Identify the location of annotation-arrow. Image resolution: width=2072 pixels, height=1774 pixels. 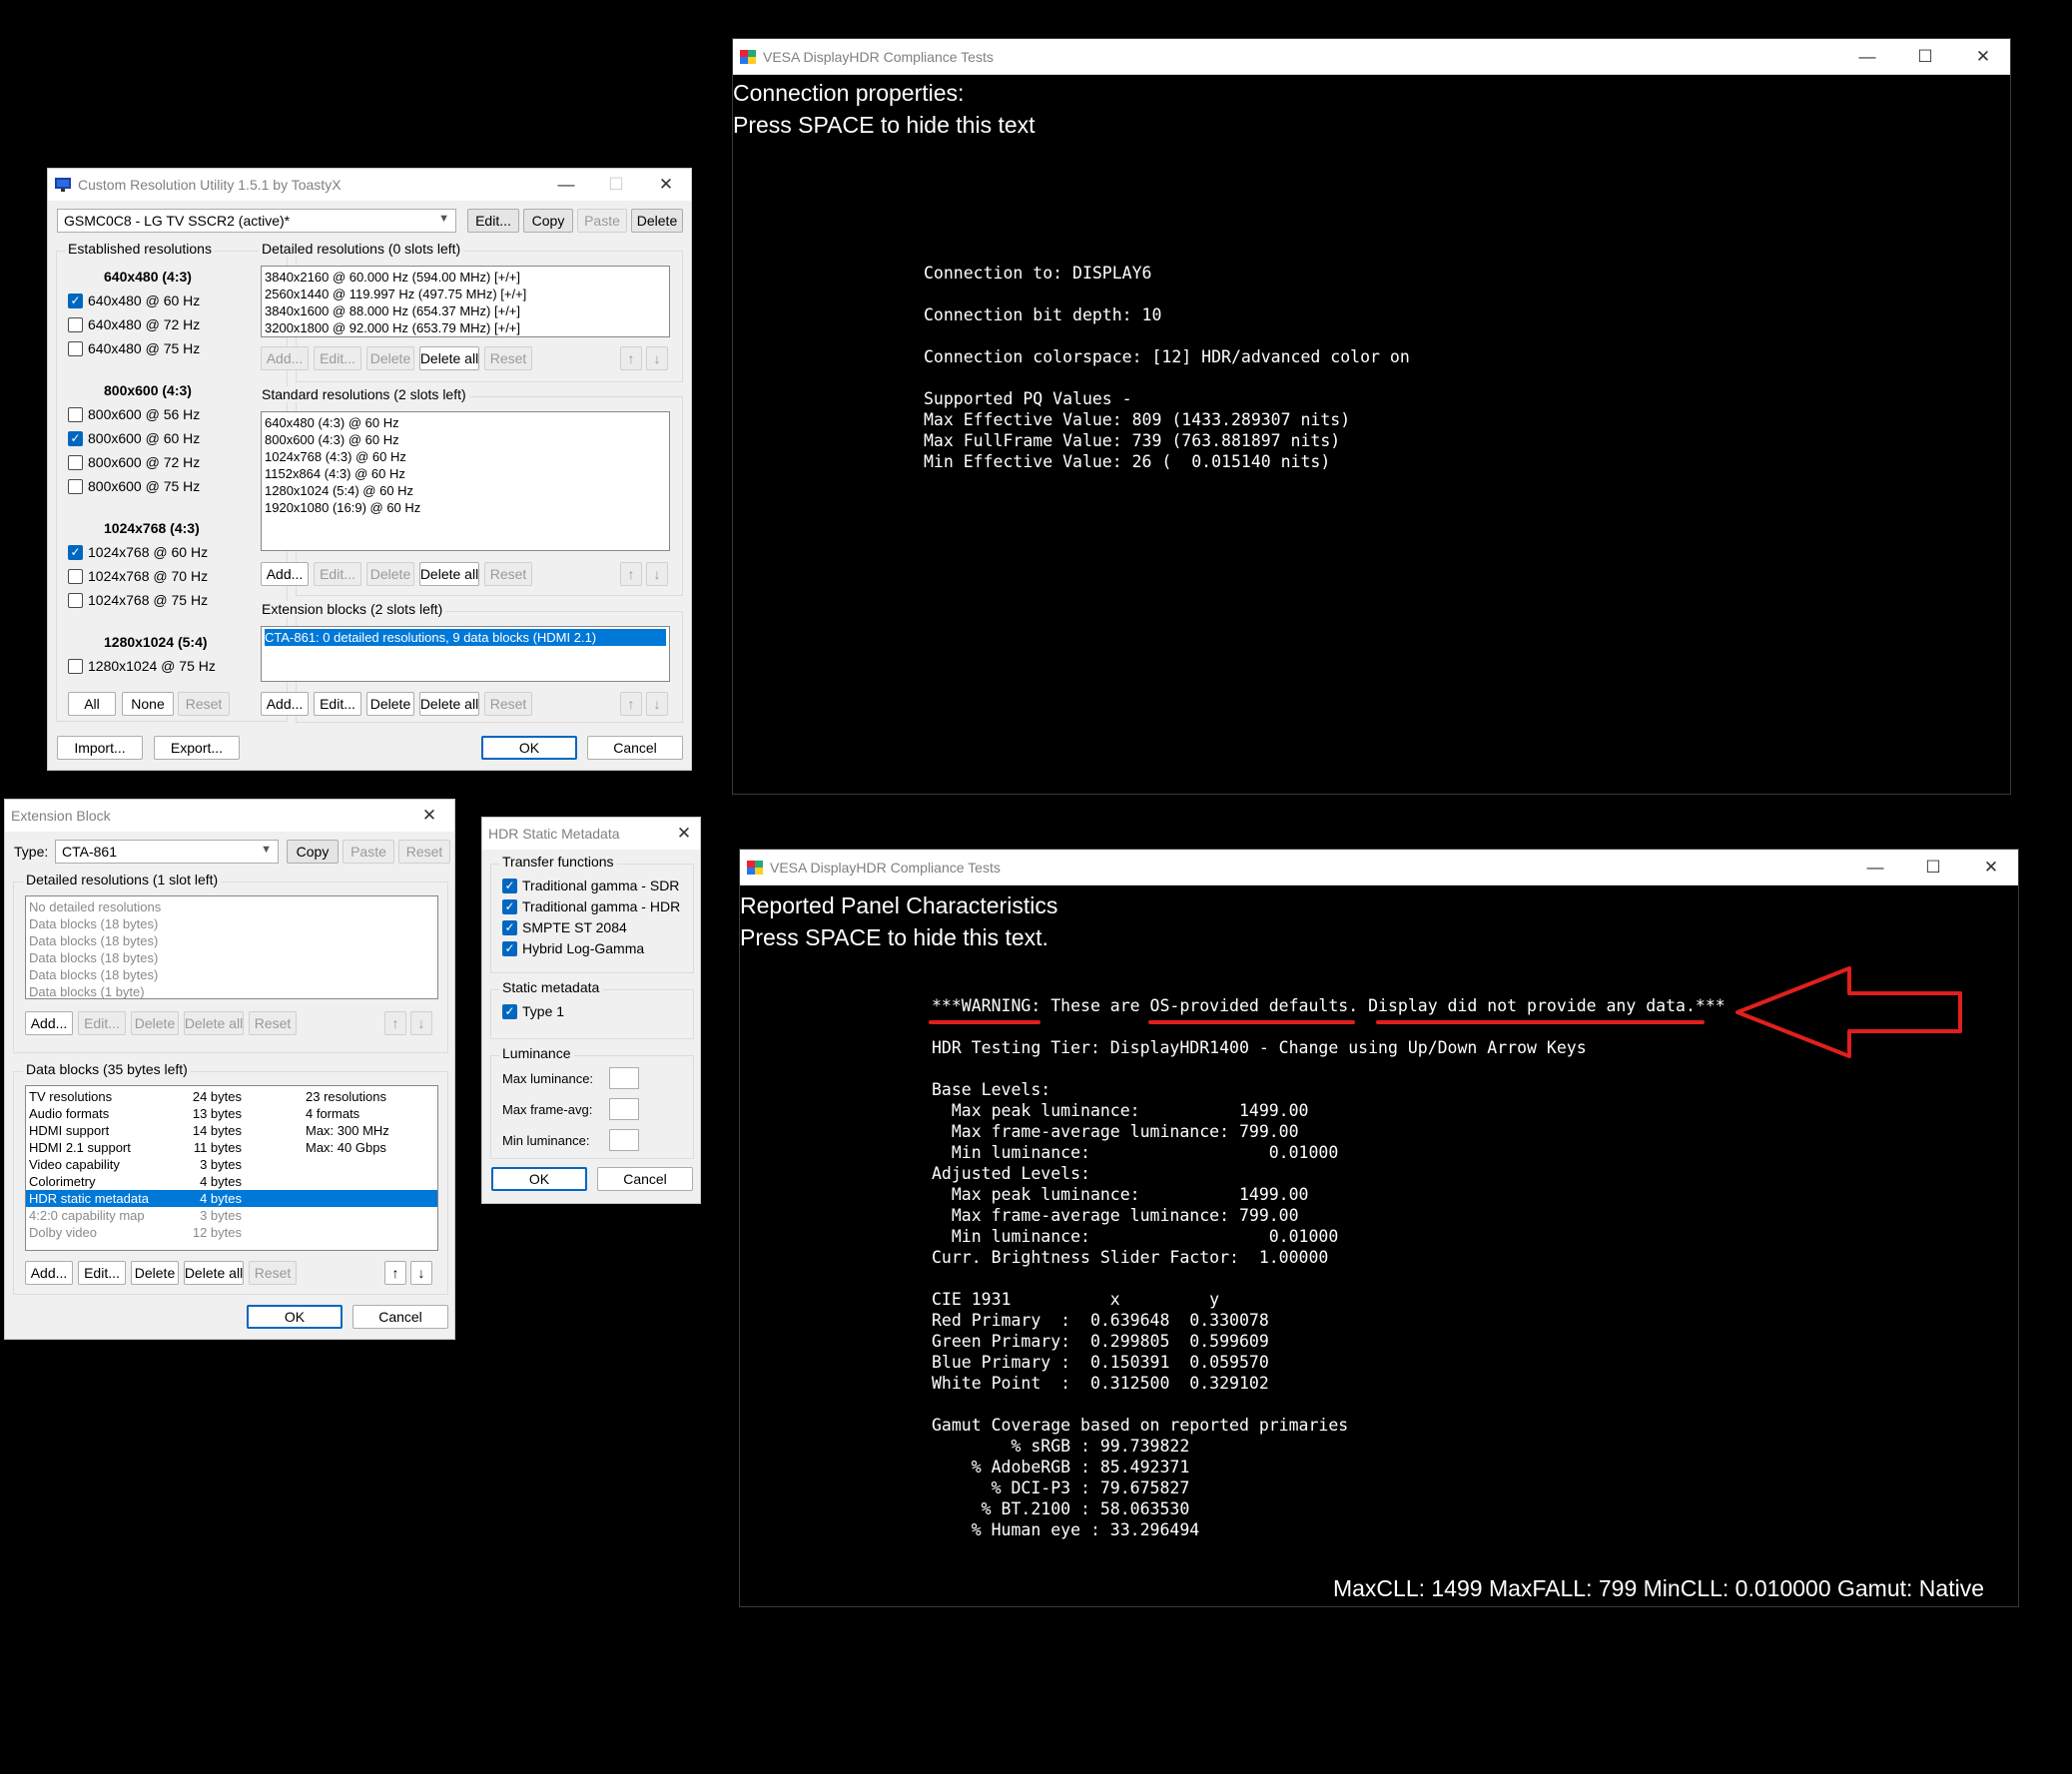
(1848, 1012).